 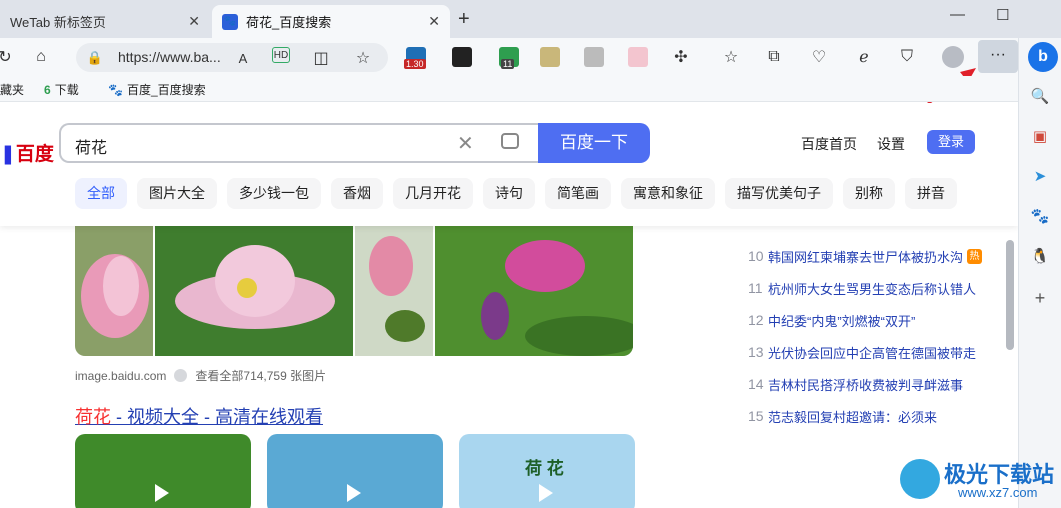 I want to click on view-all-images-link: 查看全部714,759 张图片, so click(x=260, y=375).